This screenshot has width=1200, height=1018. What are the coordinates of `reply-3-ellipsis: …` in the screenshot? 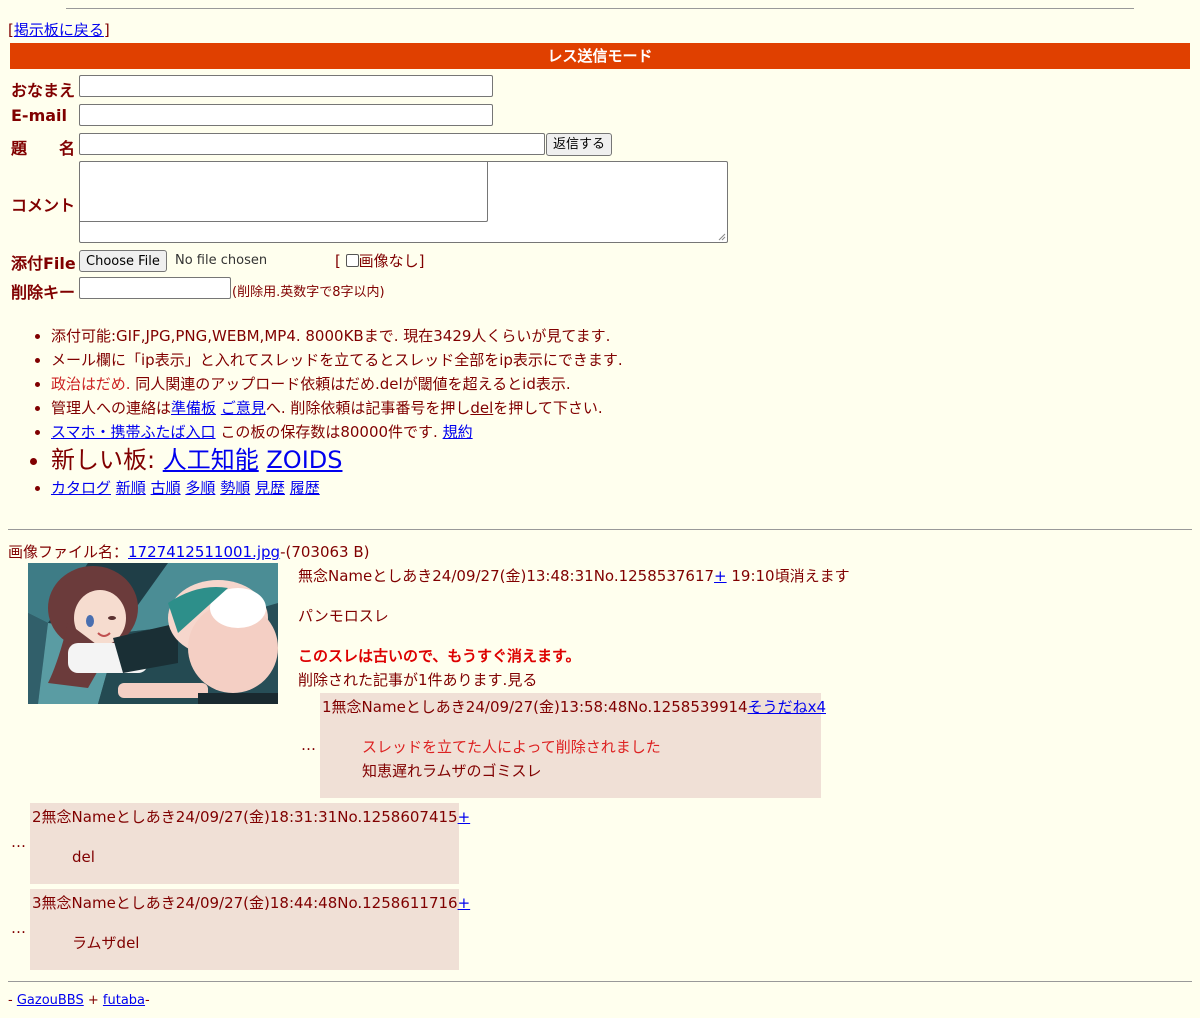 It's located at (18, 928).